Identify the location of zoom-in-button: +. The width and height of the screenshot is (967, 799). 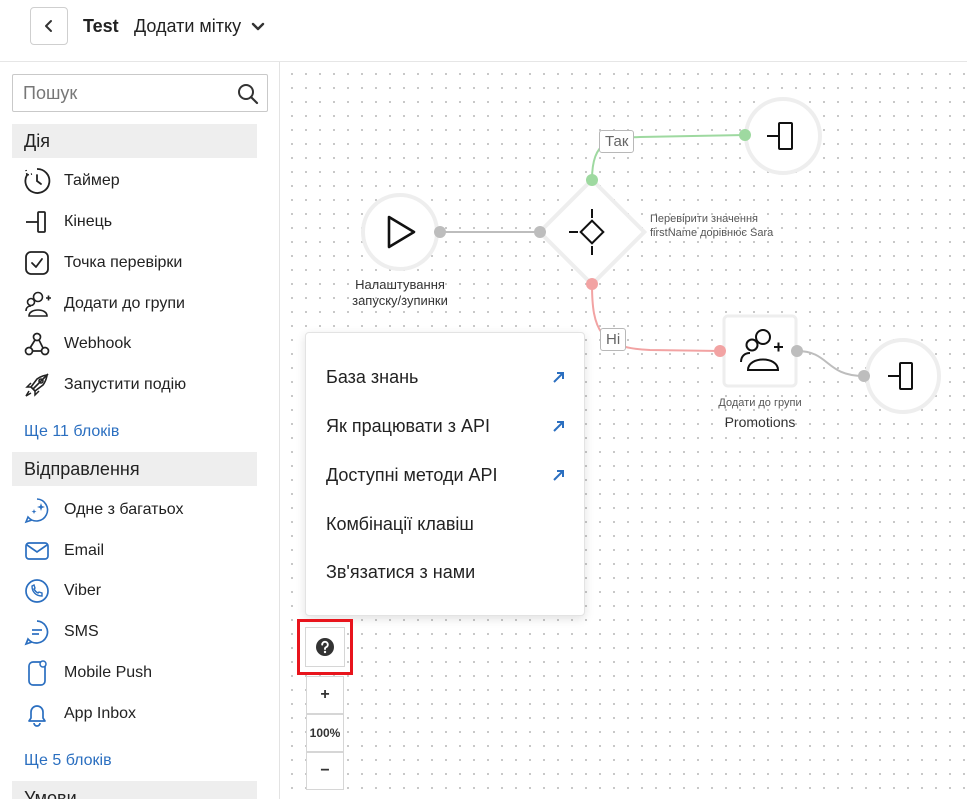
(325, 695).